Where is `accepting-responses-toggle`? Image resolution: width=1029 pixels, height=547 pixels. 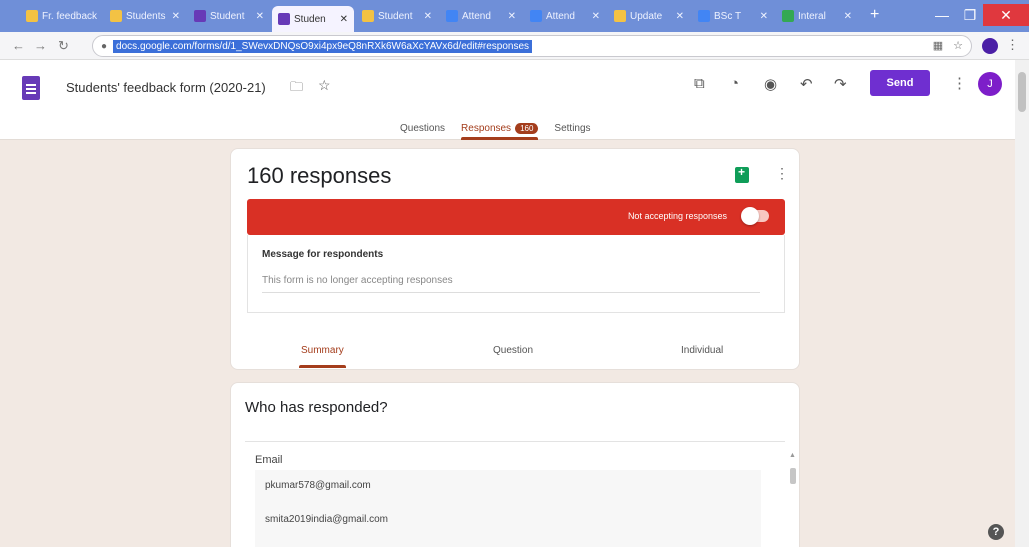
accepting-responses-toggle is located at coordinates (755, 216).